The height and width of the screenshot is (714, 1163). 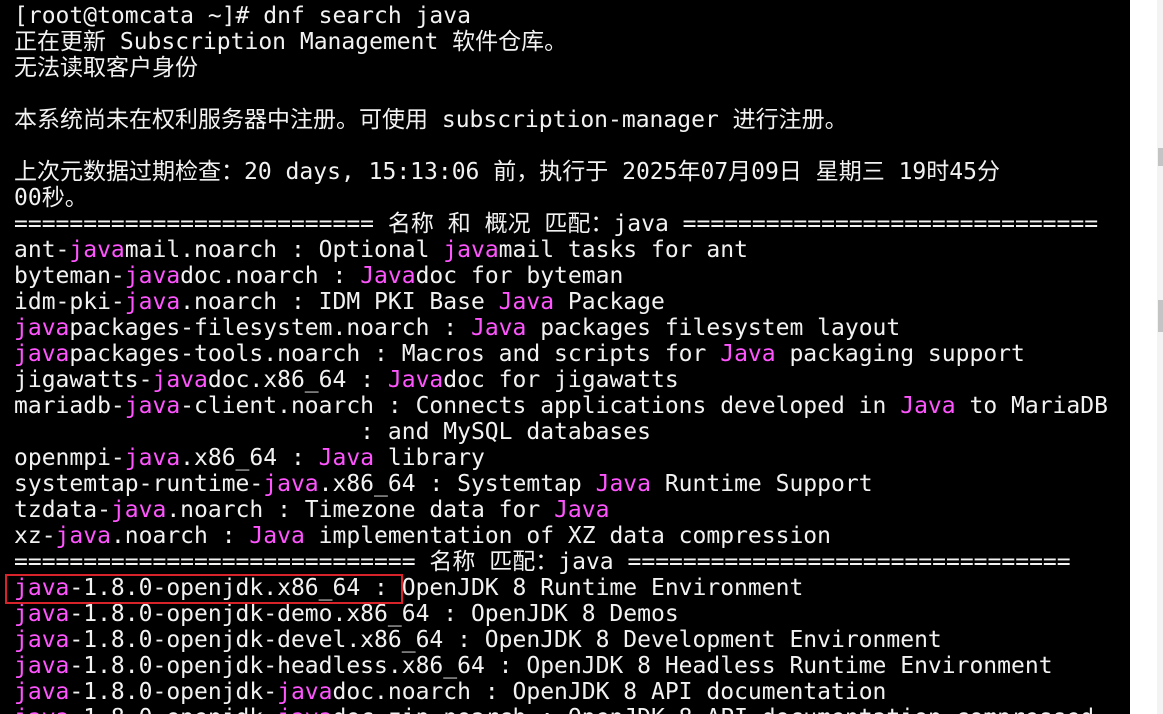 I want to click on terminal-text: .x86_64 :, so click(x=249, y=458).